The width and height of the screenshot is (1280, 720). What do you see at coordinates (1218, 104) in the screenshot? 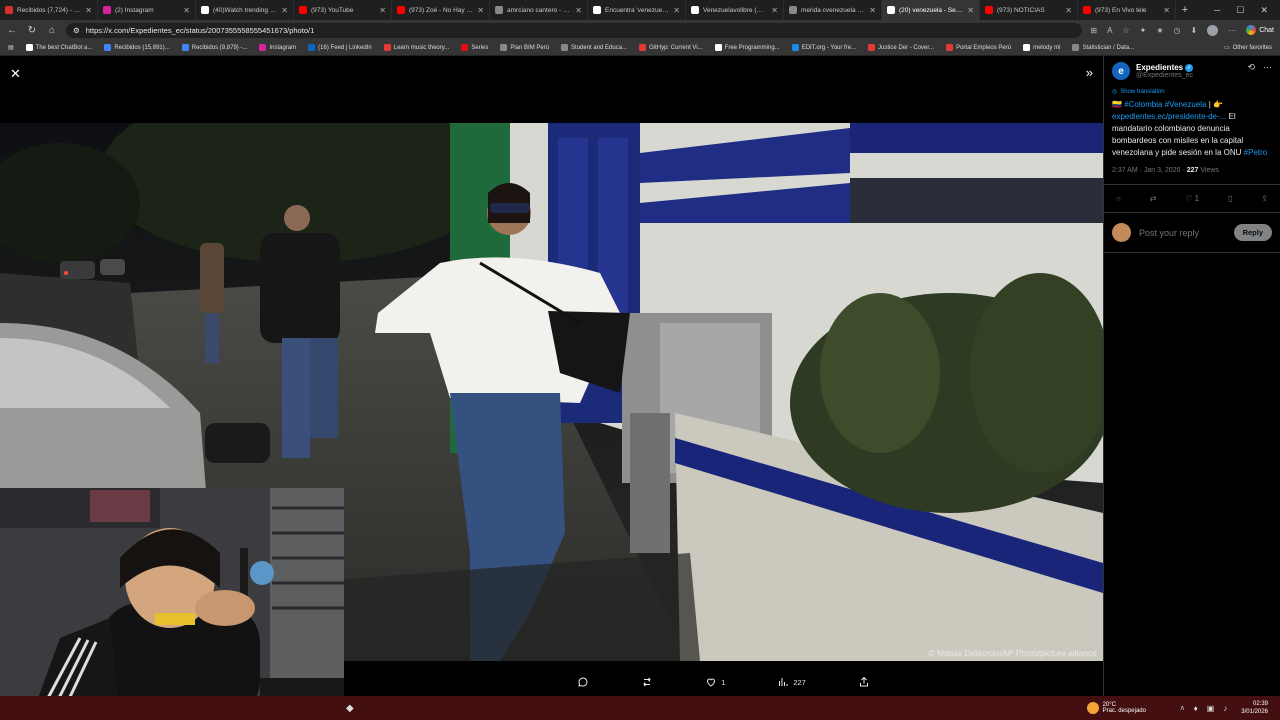
I see `pointing-hand-emoji: 👉` at bounding box center [1218, 104].